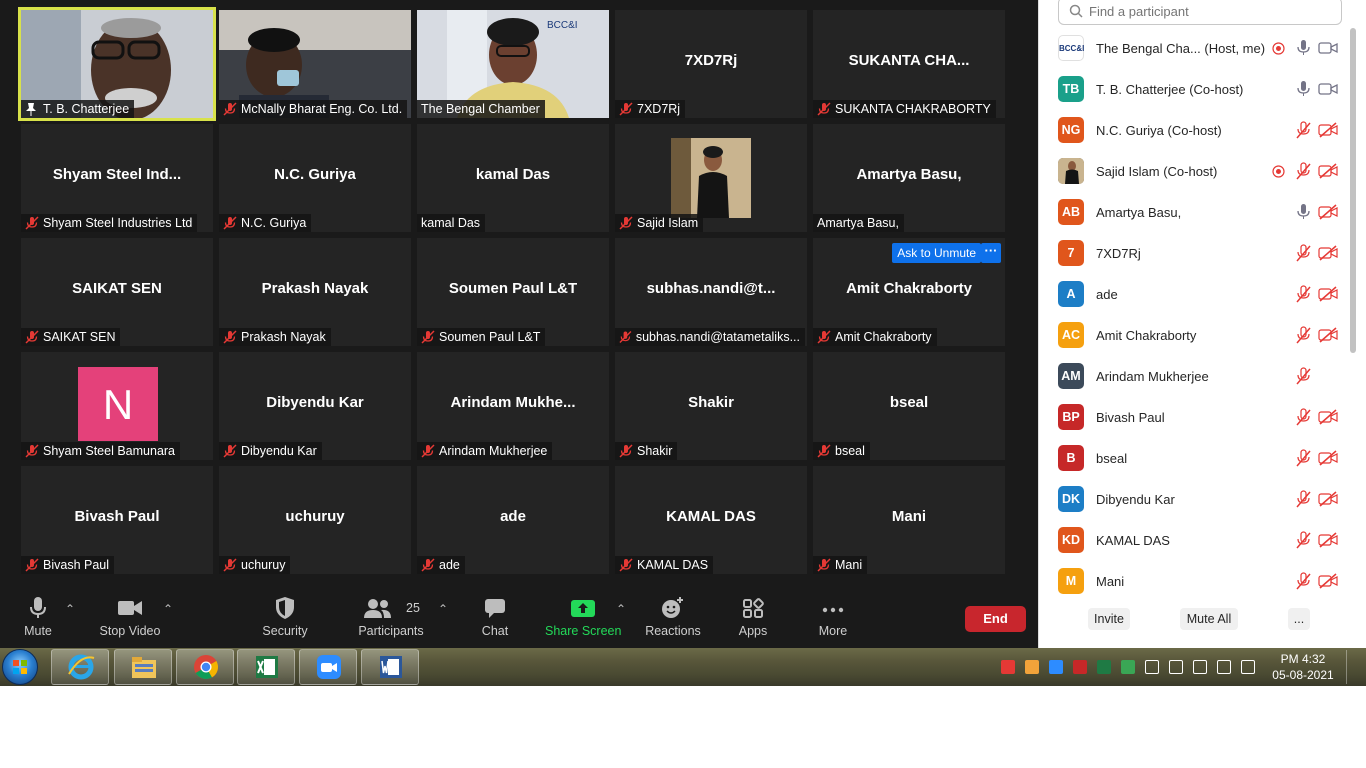 This screenshot has width=1366, height=768. Describe the element at coordinates (70, 609) in the screenshot. I see `mute-options-caret: ⌃` at that location.